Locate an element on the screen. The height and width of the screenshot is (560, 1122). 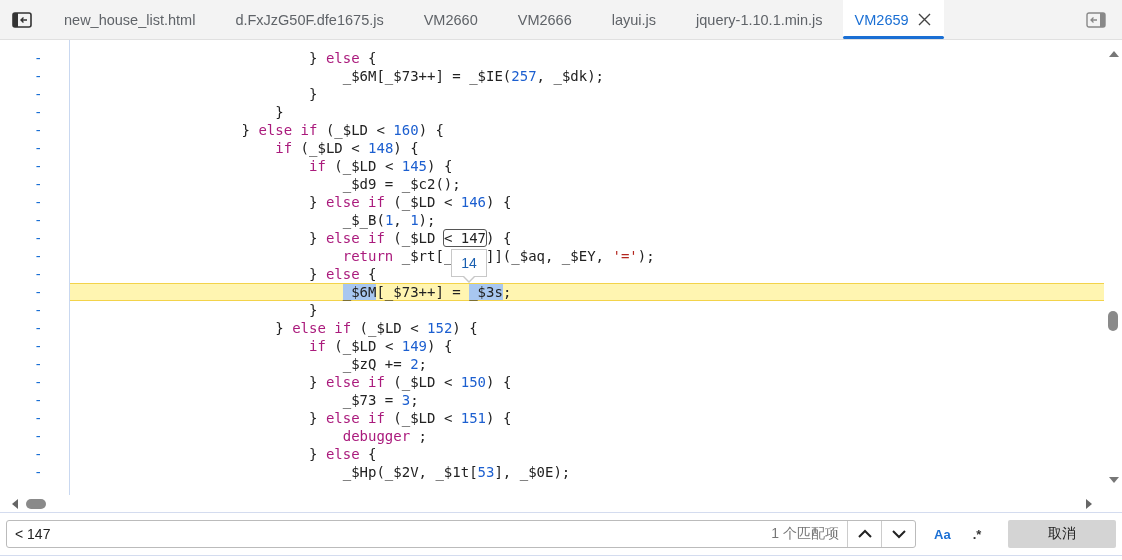
cancel-button: 取消 is located at coordinates (1062, 534).